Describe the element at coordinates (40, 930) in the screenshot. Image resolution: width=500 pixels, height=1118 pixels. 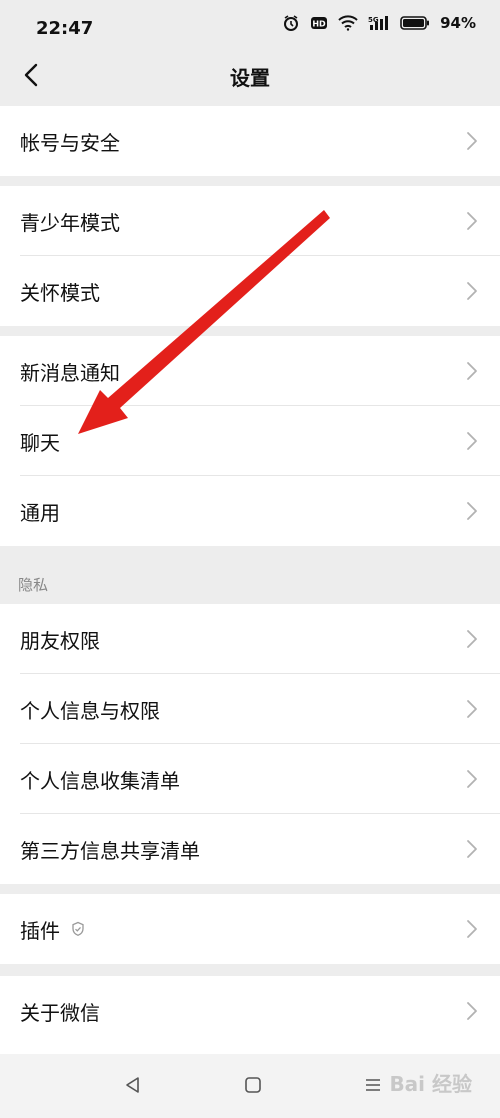
I see `settings-item-label: 插件` at that location.